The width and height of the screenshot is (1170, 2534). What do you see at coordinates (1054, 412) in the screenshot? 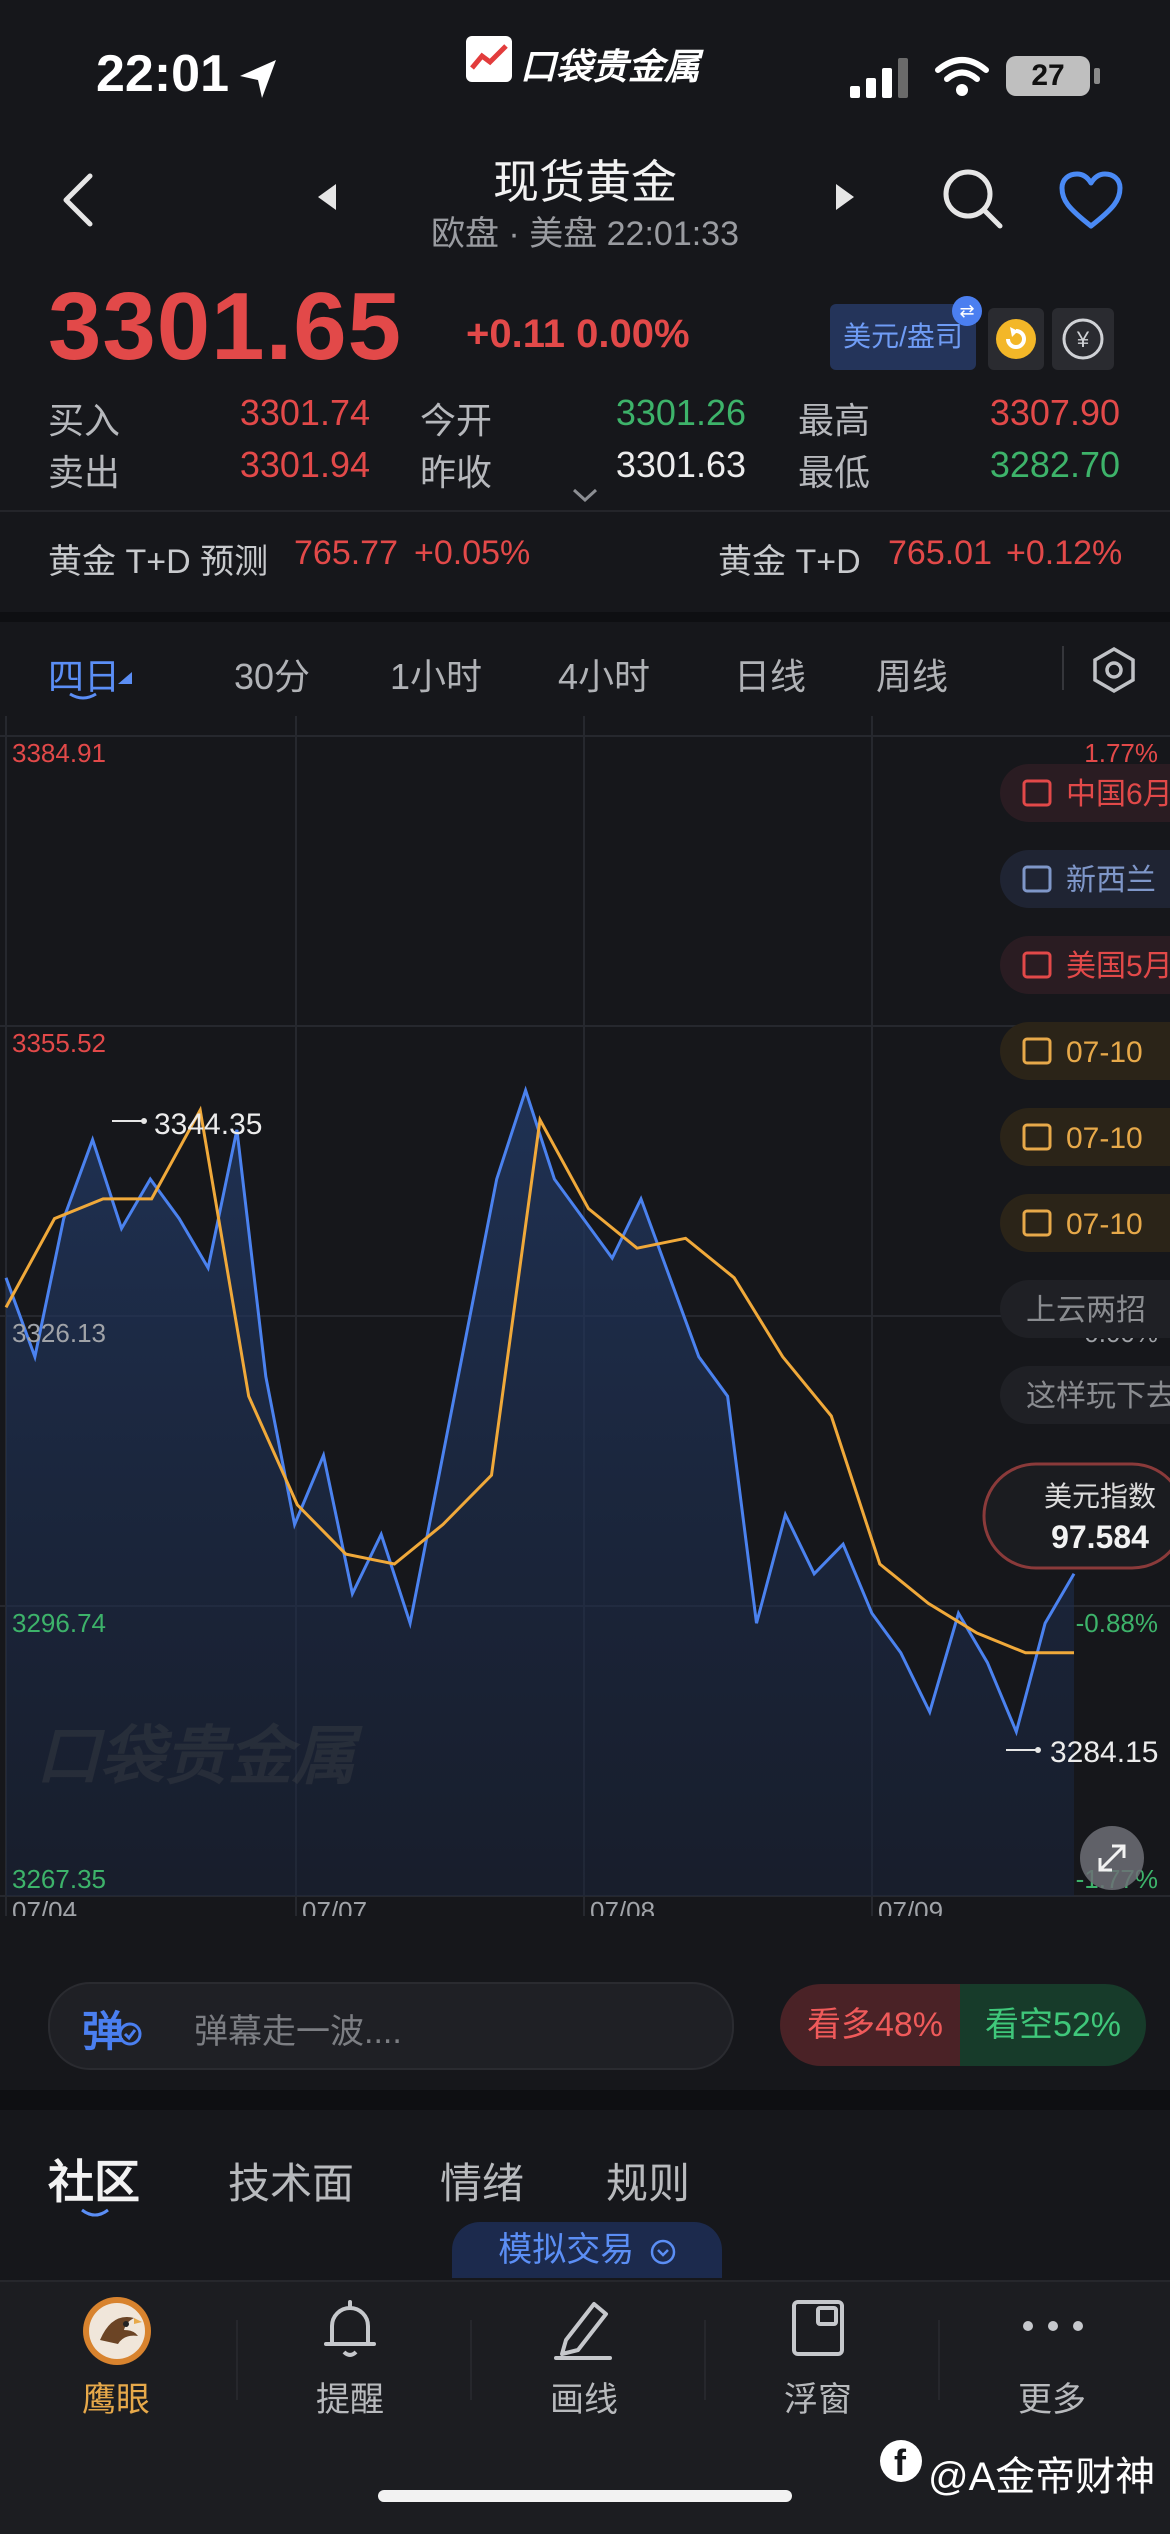
I see `high-value: 3307.90` at bounding box center [1054, 412].